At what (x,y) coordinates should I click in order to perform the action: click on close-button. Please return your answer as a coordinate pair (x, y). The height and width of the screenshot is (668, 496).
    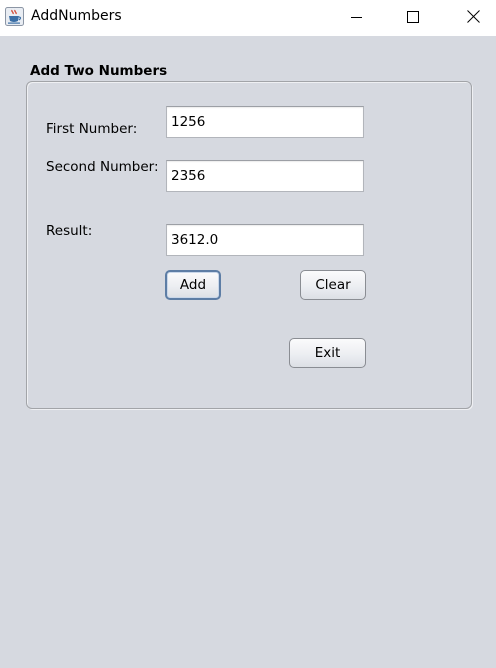
    Looking at the image, I should click on (473, 16).